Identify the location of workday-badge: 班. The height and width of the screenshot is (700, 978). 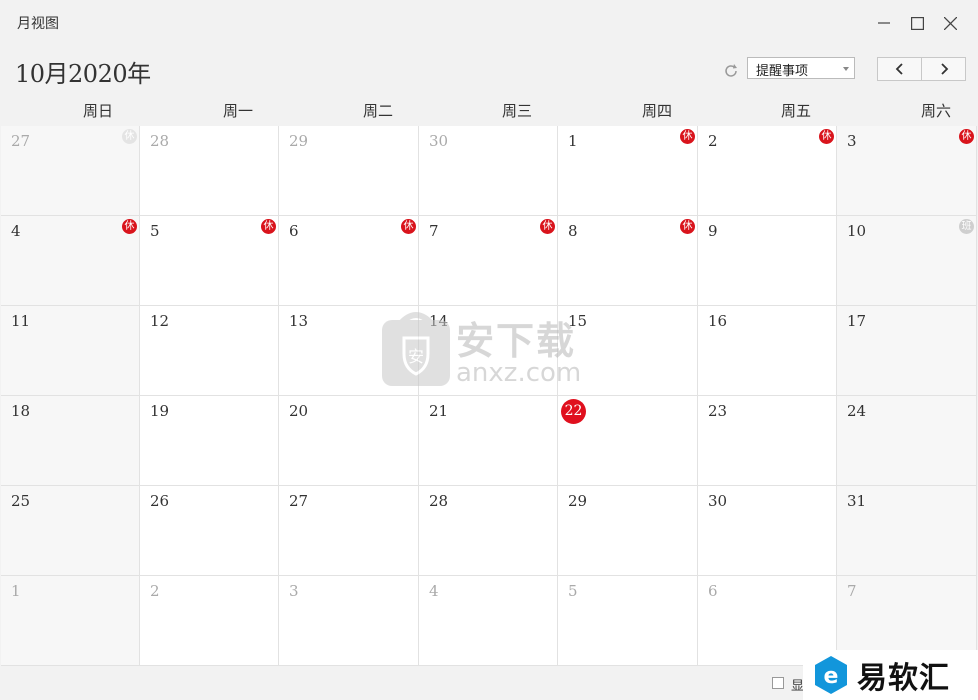
(966, 226).